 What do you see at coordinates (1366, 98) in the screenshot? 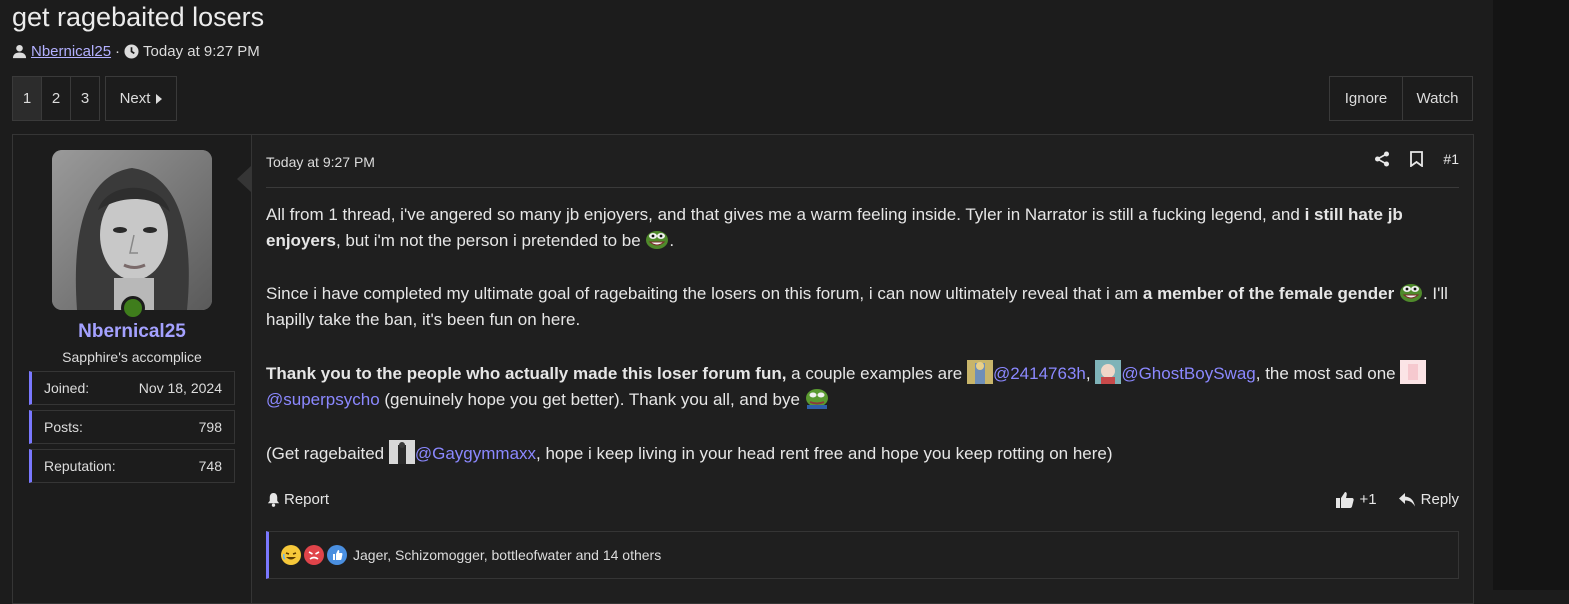
I see `ignore-button: Ignore` at bounding box center [1366, 98].